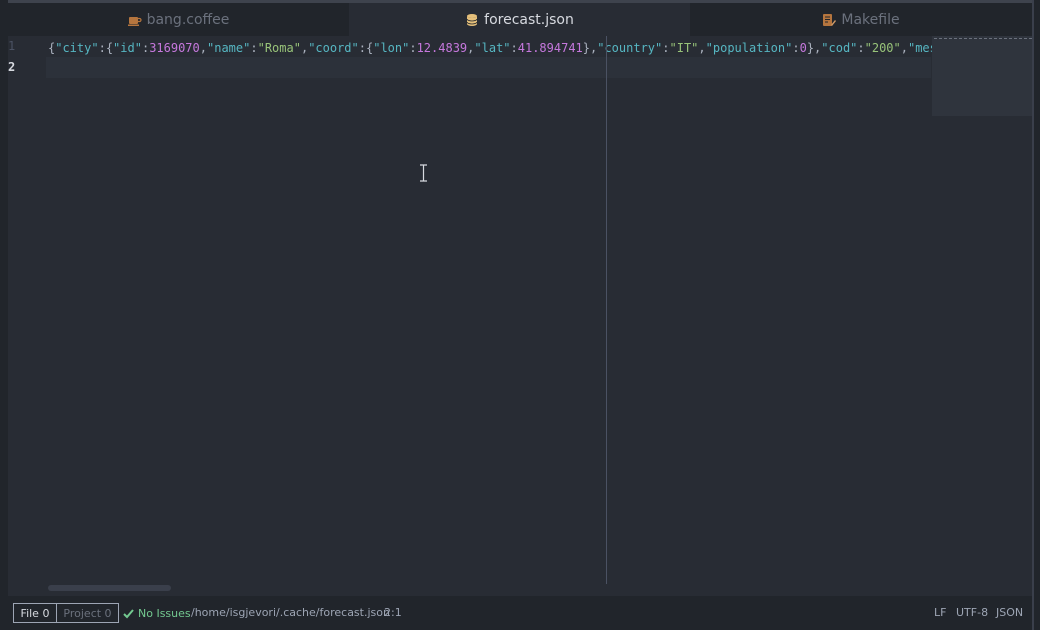 The width and height of the screenshot is (1040, 630). Describe the element at coordinates (174, 48) in the screenshot. I see `code-token-num: 3169070` at that location.